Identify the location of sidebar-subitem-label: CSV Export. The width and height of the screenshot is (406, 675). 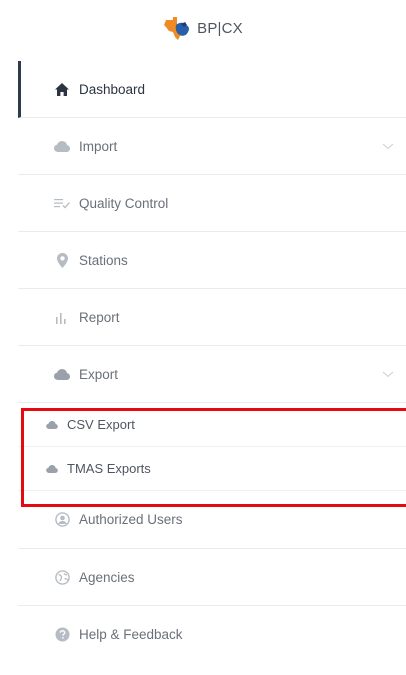
(101, 424).